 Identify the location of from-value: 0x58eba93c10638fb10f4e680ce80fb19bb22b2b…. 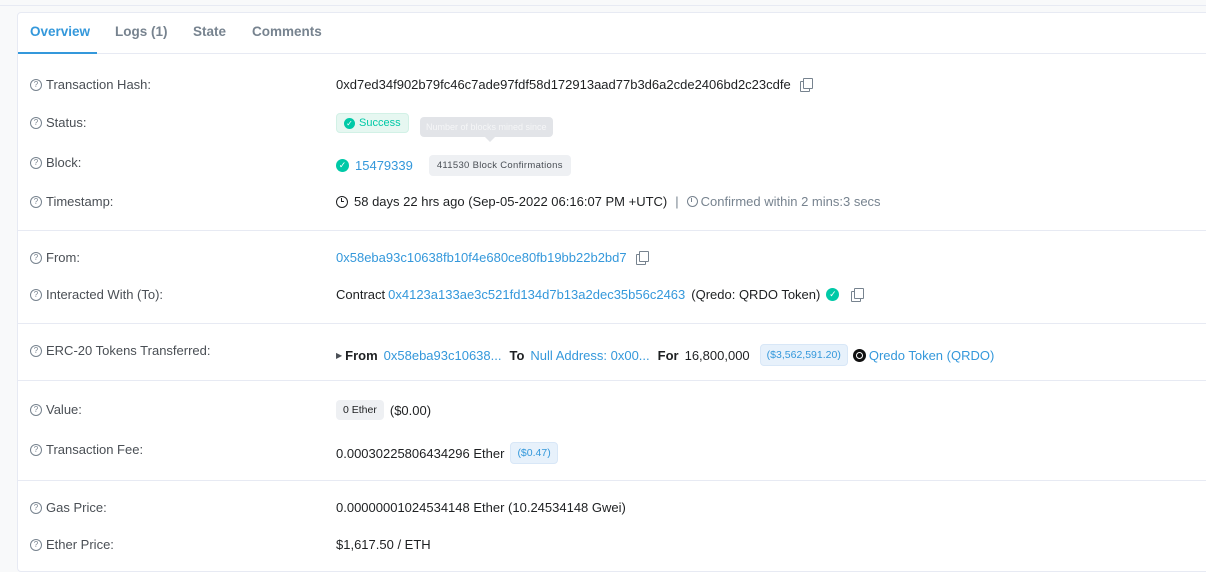
(492, 257).